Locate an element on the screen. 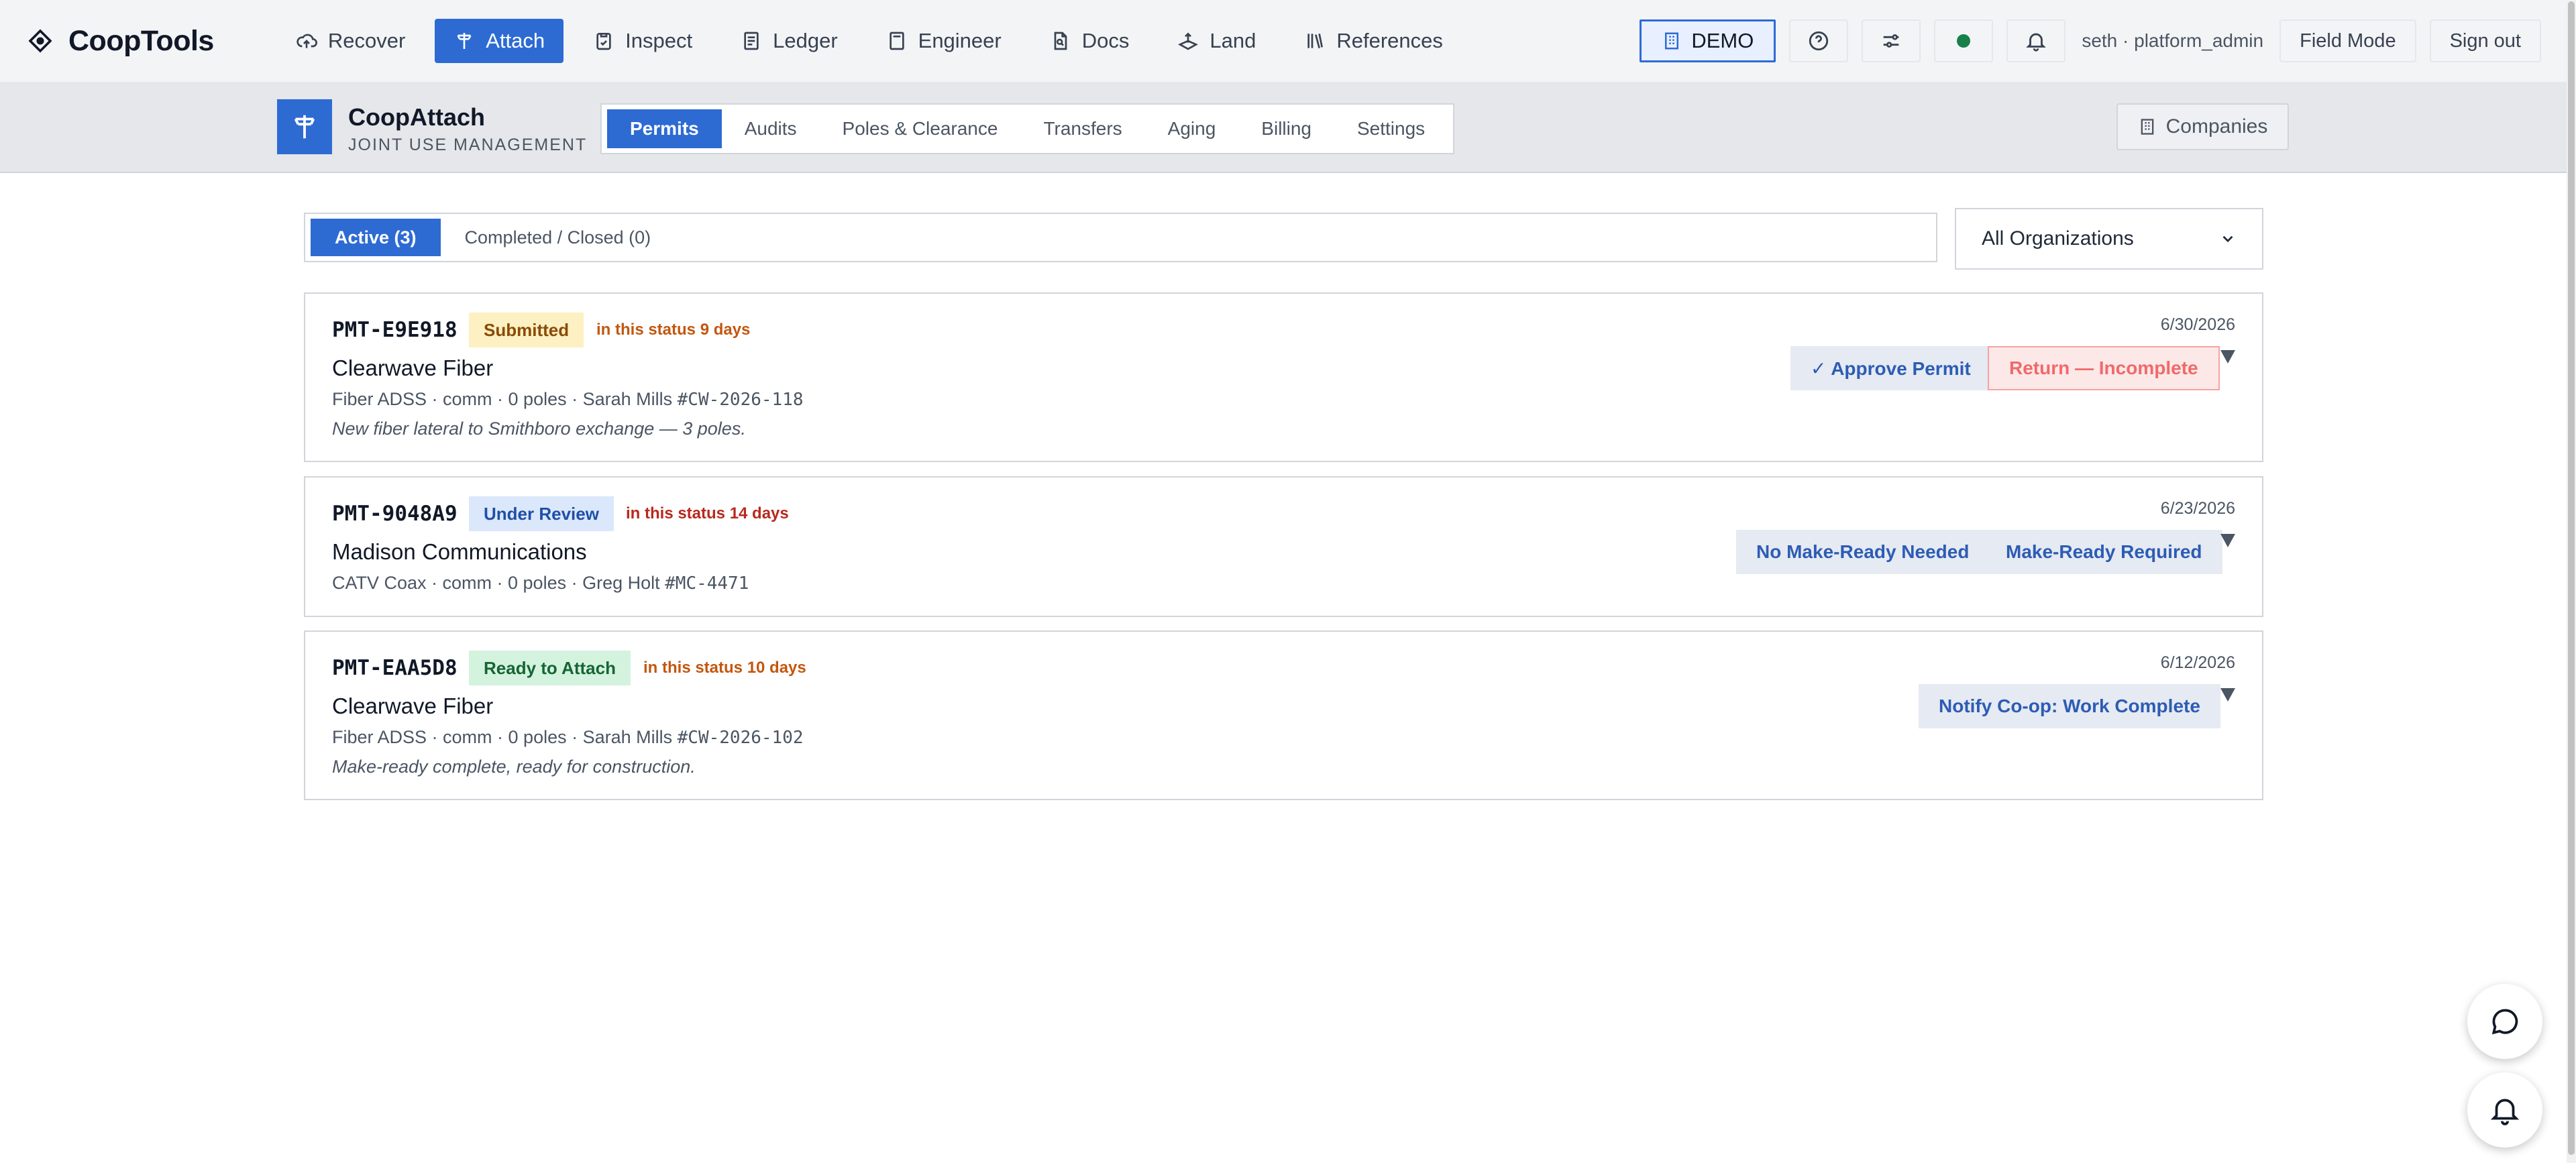 The image size is (2576, 1163). user-label: seth · platform_admin is located at coordinates (2173, 40).